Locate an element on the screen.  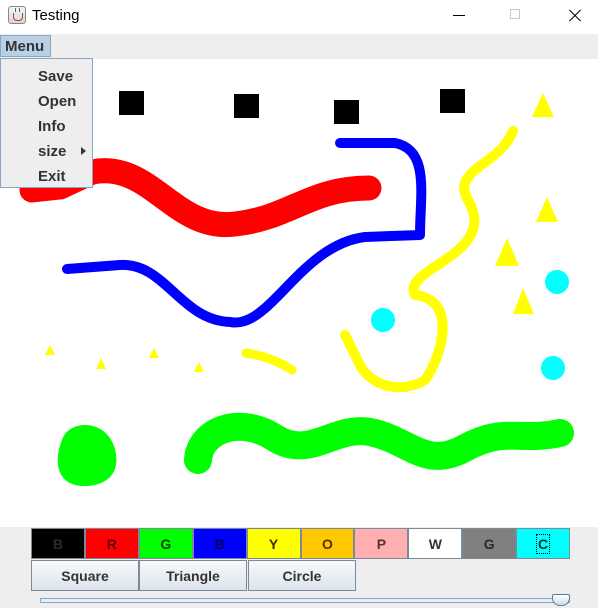
color-button-label: W is located at coordinates (435, 543).